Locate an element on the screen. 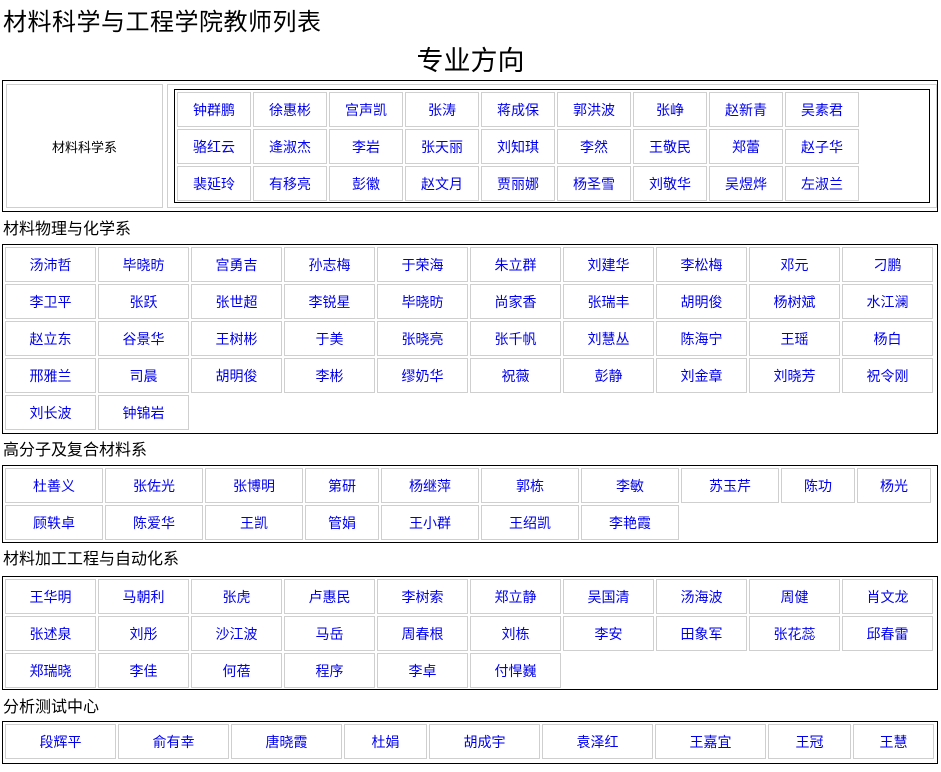  teacher-link: 王小群 is located at coordinates (430, 522).